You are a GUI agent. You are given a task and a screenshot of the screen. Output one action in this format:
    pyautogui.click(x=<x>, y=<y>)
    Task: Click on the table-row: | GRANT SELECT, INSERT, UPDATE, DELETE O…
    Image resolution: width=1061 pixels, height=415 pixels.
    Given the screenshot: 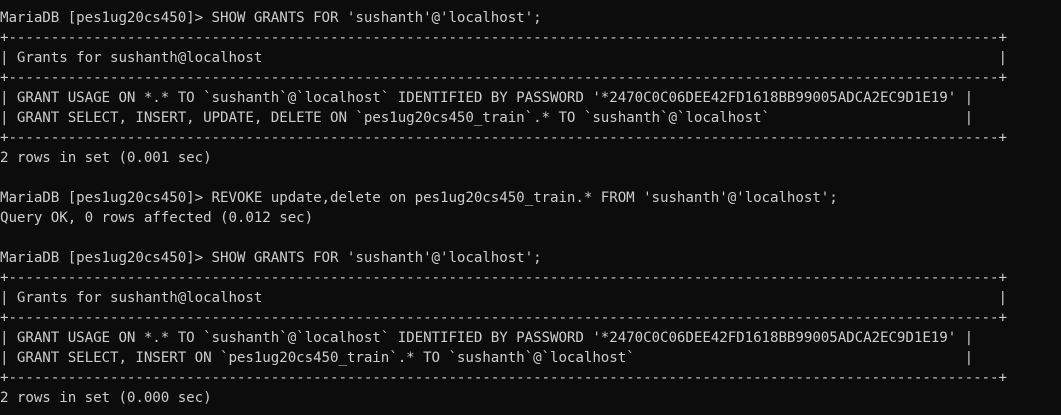 What is the action you would take?
    pyautogui.click(x=487, y=118)
    